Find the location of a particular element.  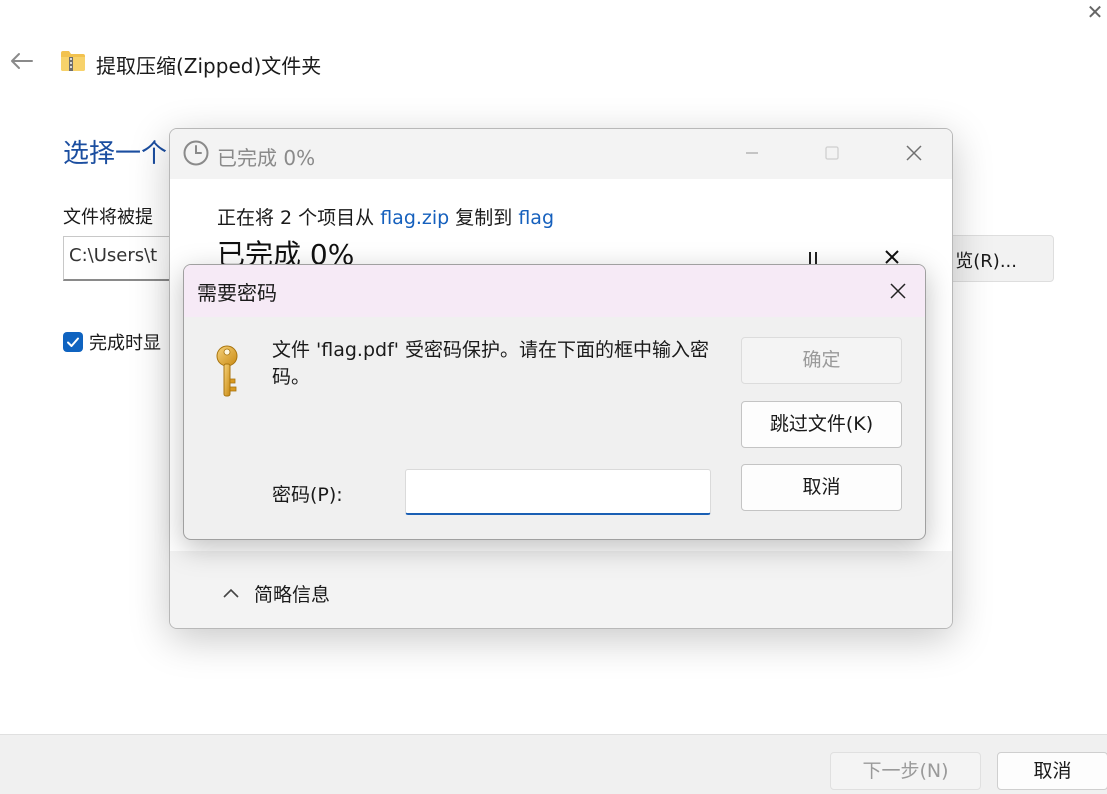

destination-label: 文件将被提 is located at coordinates (108, 217).